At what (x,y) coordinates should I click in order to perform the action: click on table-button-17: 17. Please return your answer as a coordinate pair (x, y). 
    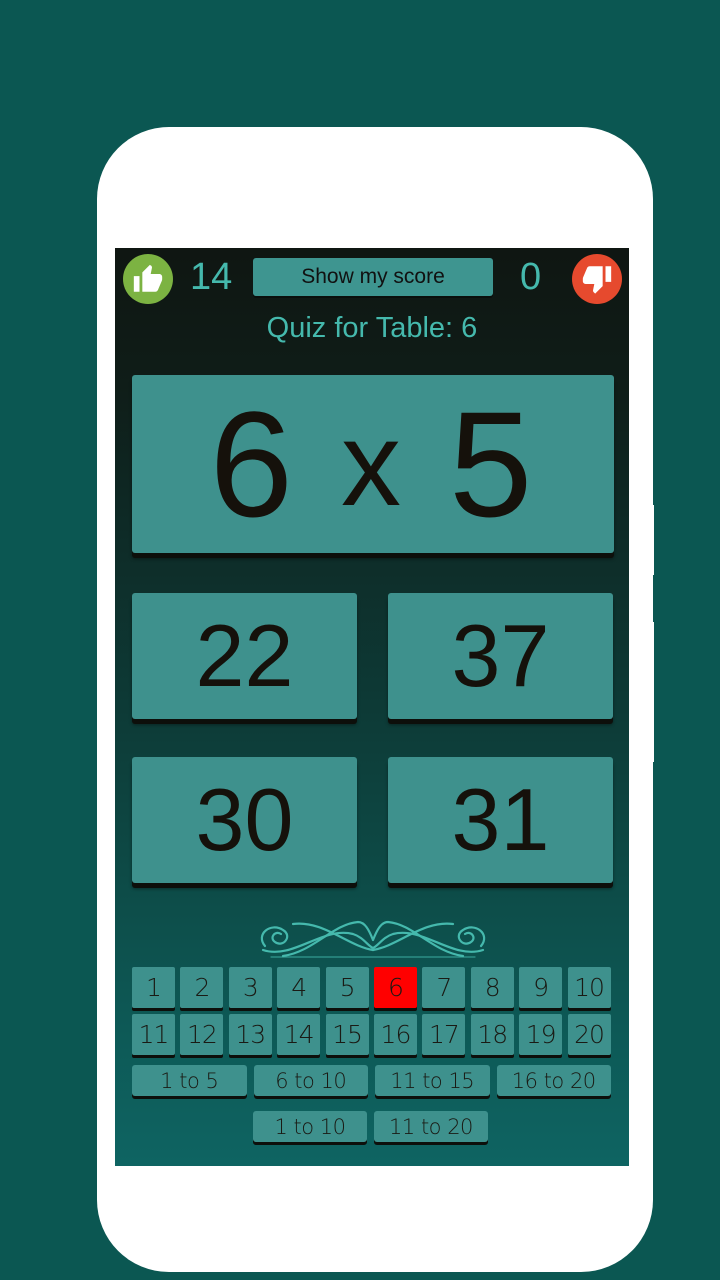
    Looking at the image, I should click on (444, 1034).